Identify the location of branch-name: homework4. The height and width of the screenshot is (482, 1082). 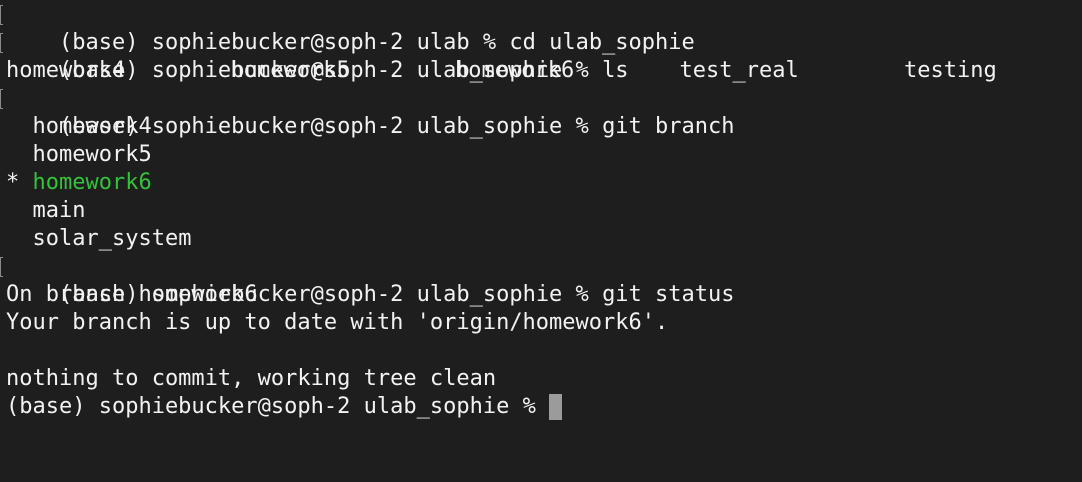
(92, 126).